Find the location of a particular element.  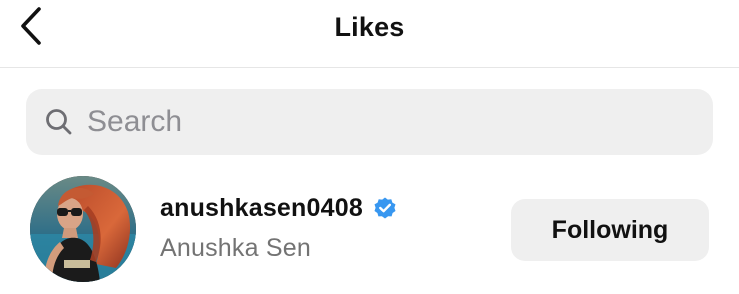

username: anushkasen0408 is located at coordinates (261, 208).